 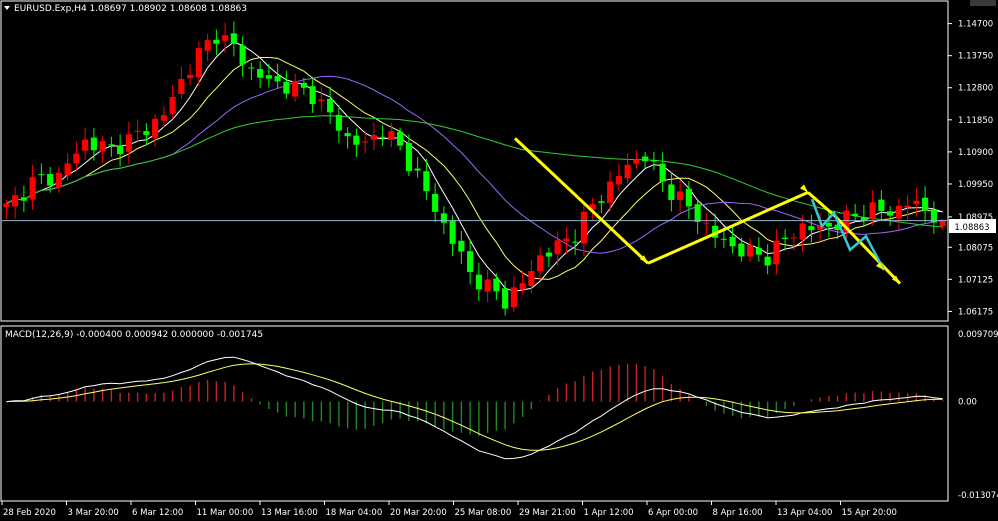 I want to click on time-tick-label: 3 Mar 20:00, so click(x=93, y=513).